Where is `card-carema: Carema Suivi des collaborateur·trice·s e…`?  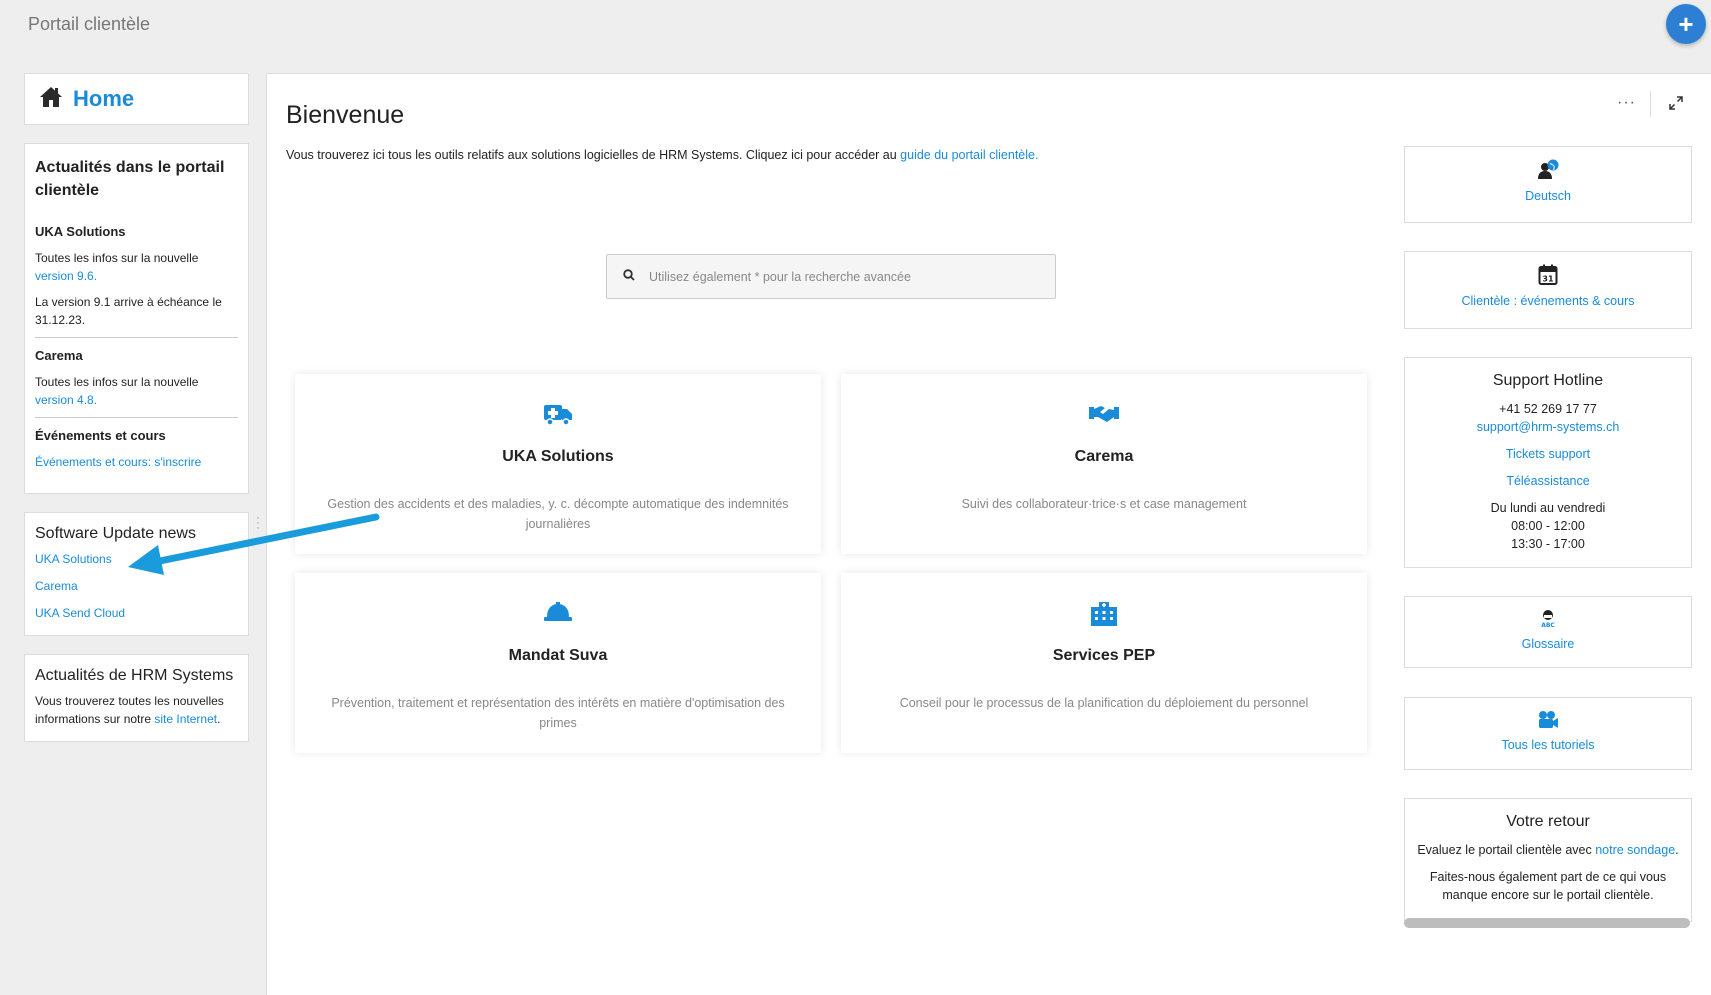 card-carema: Carema Suivi des collaborateur·trice·s e… is located at coordinates (1104, 464).